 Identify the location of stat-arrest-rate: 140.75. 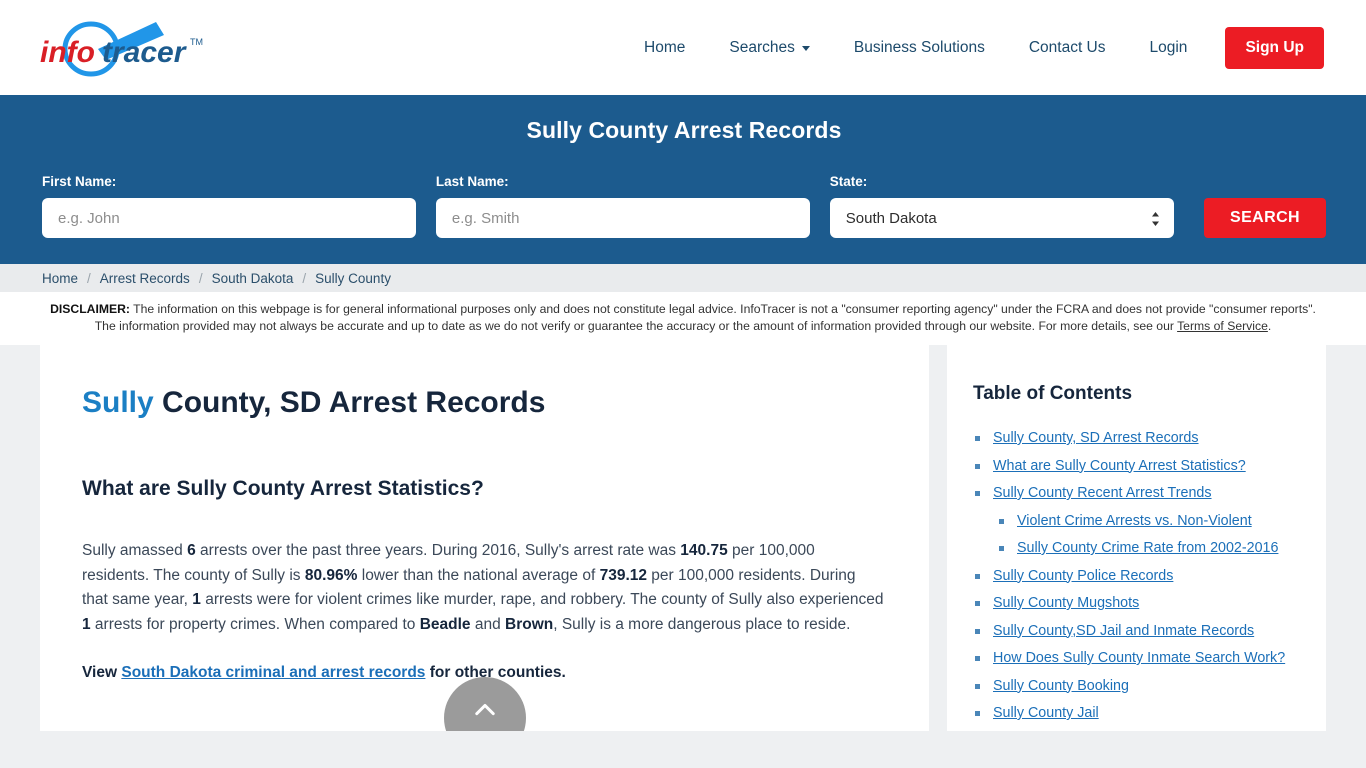
(704, 550).